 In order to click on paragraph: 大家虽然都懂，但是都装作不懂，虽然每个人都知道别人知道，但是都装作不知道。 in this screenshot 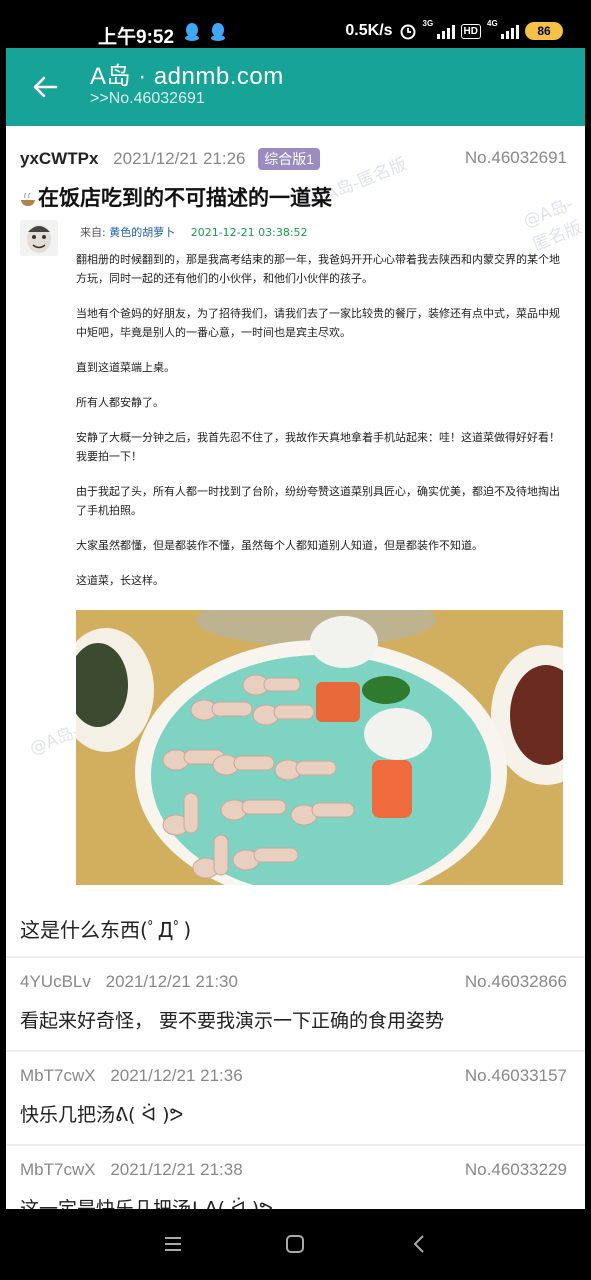, I will do `click(279, 545)`.